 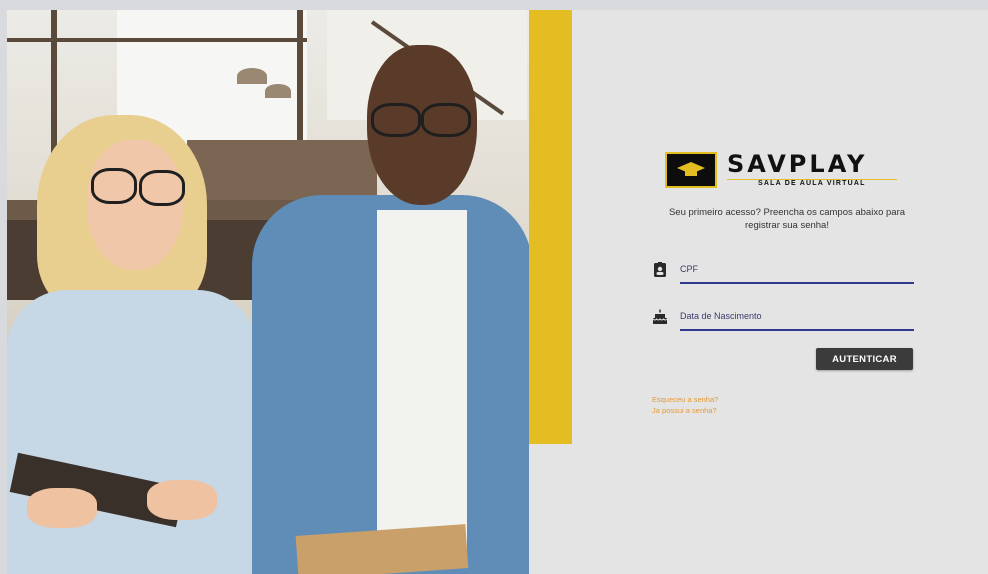 What do you see at coordinates (422, 380) in the screenshot?
I see `man-tee` at bounding box center [422, 380].